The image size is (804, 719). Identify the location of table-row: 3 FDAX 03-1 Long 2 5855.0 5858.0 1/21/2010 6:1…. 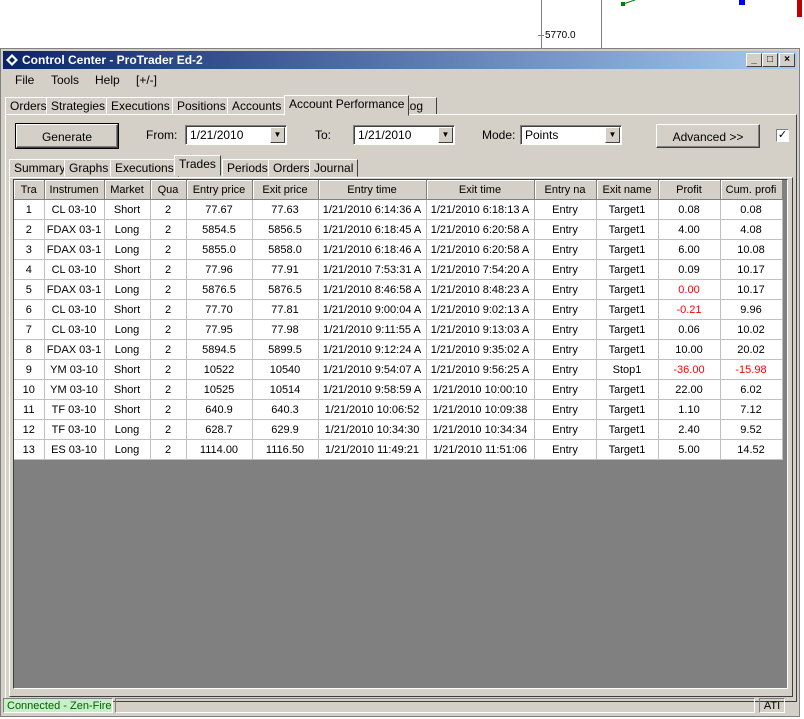
(398, 249).